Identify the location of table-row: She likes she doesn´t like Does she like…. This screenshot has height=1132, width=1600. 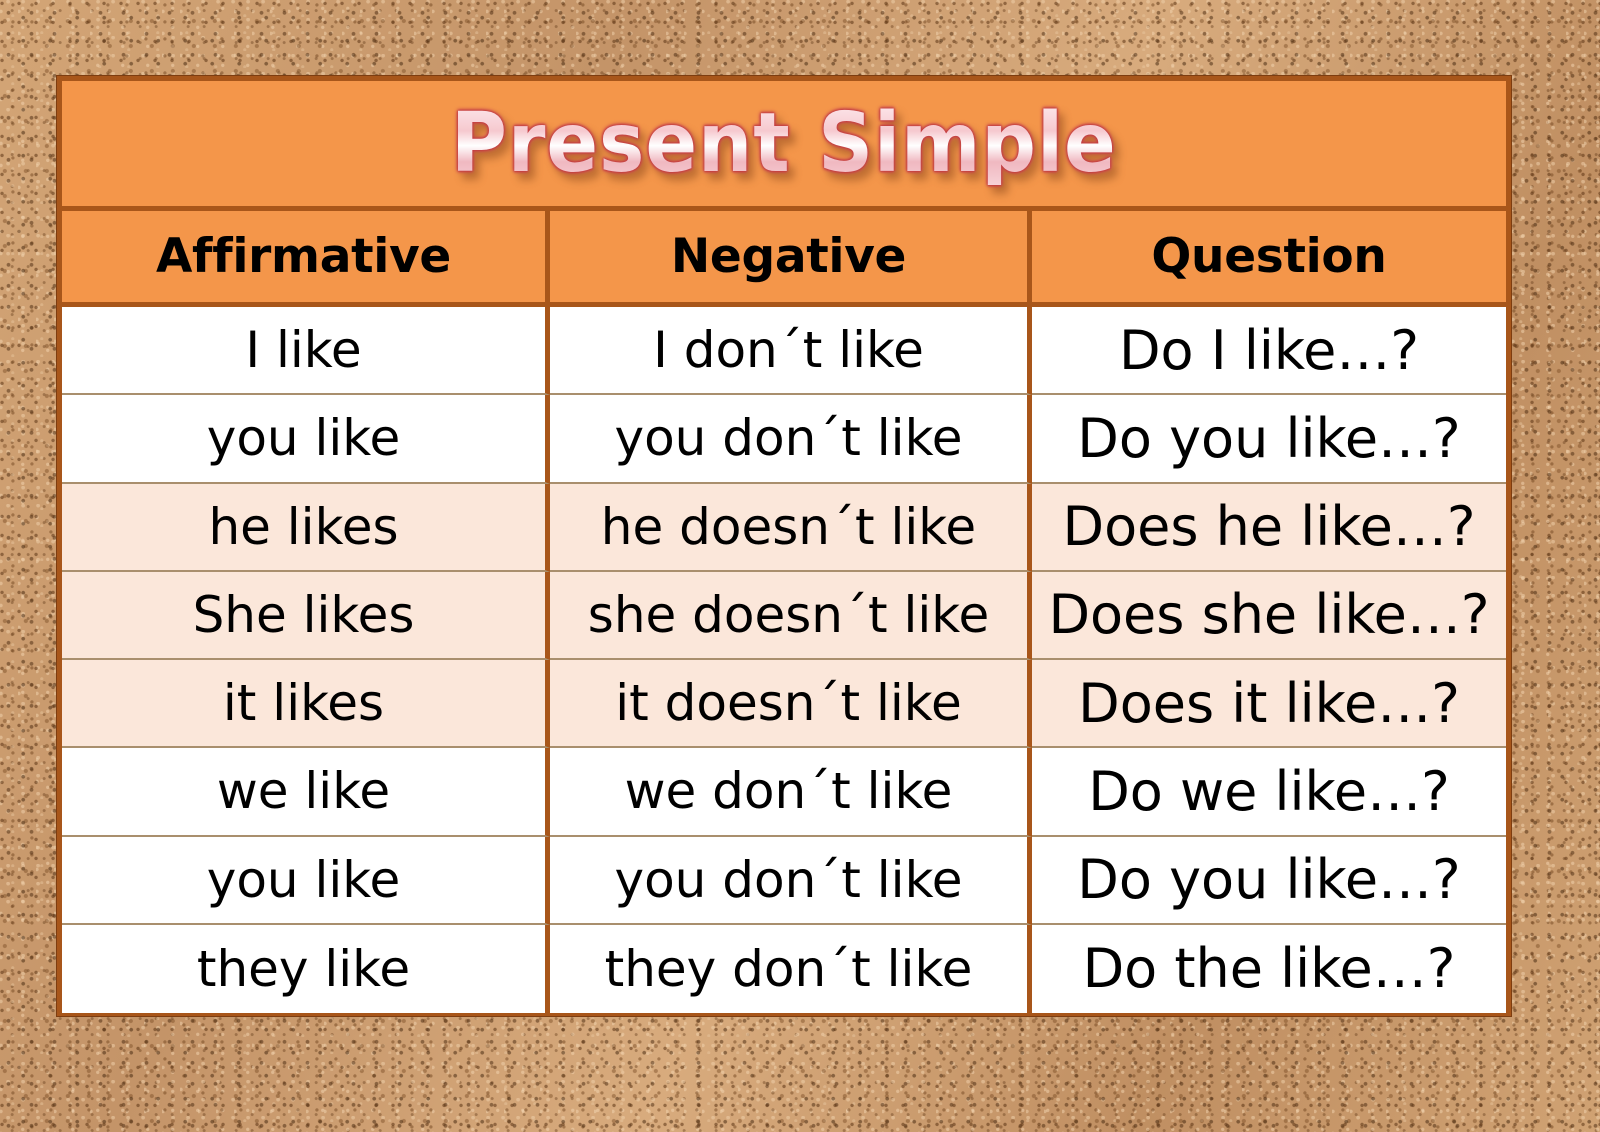
(784, 615).